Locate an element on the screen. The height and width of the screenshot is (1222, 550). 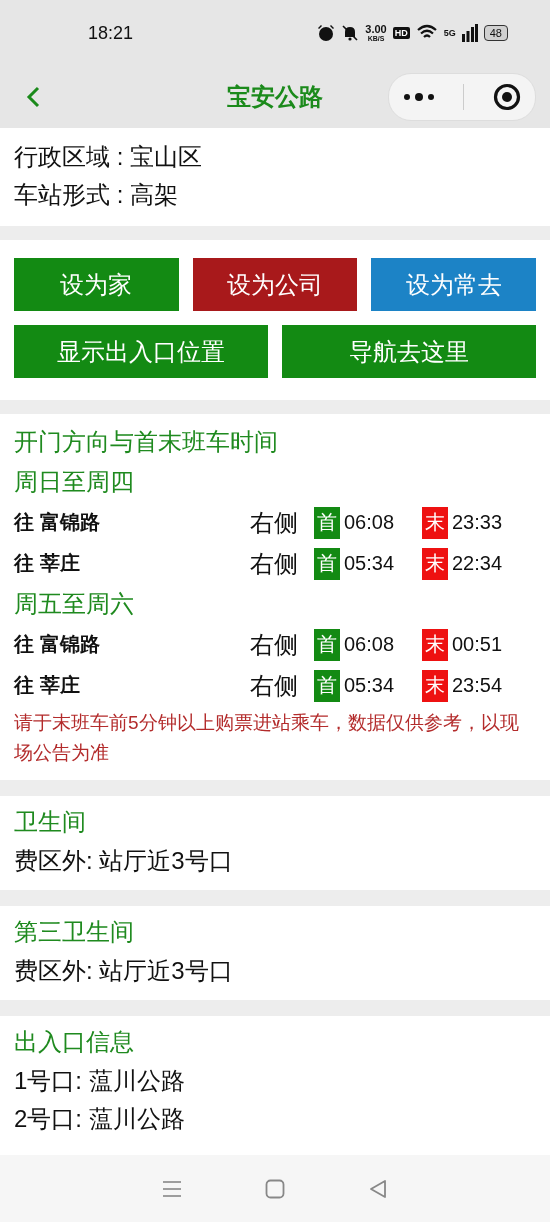
battery-level: 48 is located at coordinates (495, 33).